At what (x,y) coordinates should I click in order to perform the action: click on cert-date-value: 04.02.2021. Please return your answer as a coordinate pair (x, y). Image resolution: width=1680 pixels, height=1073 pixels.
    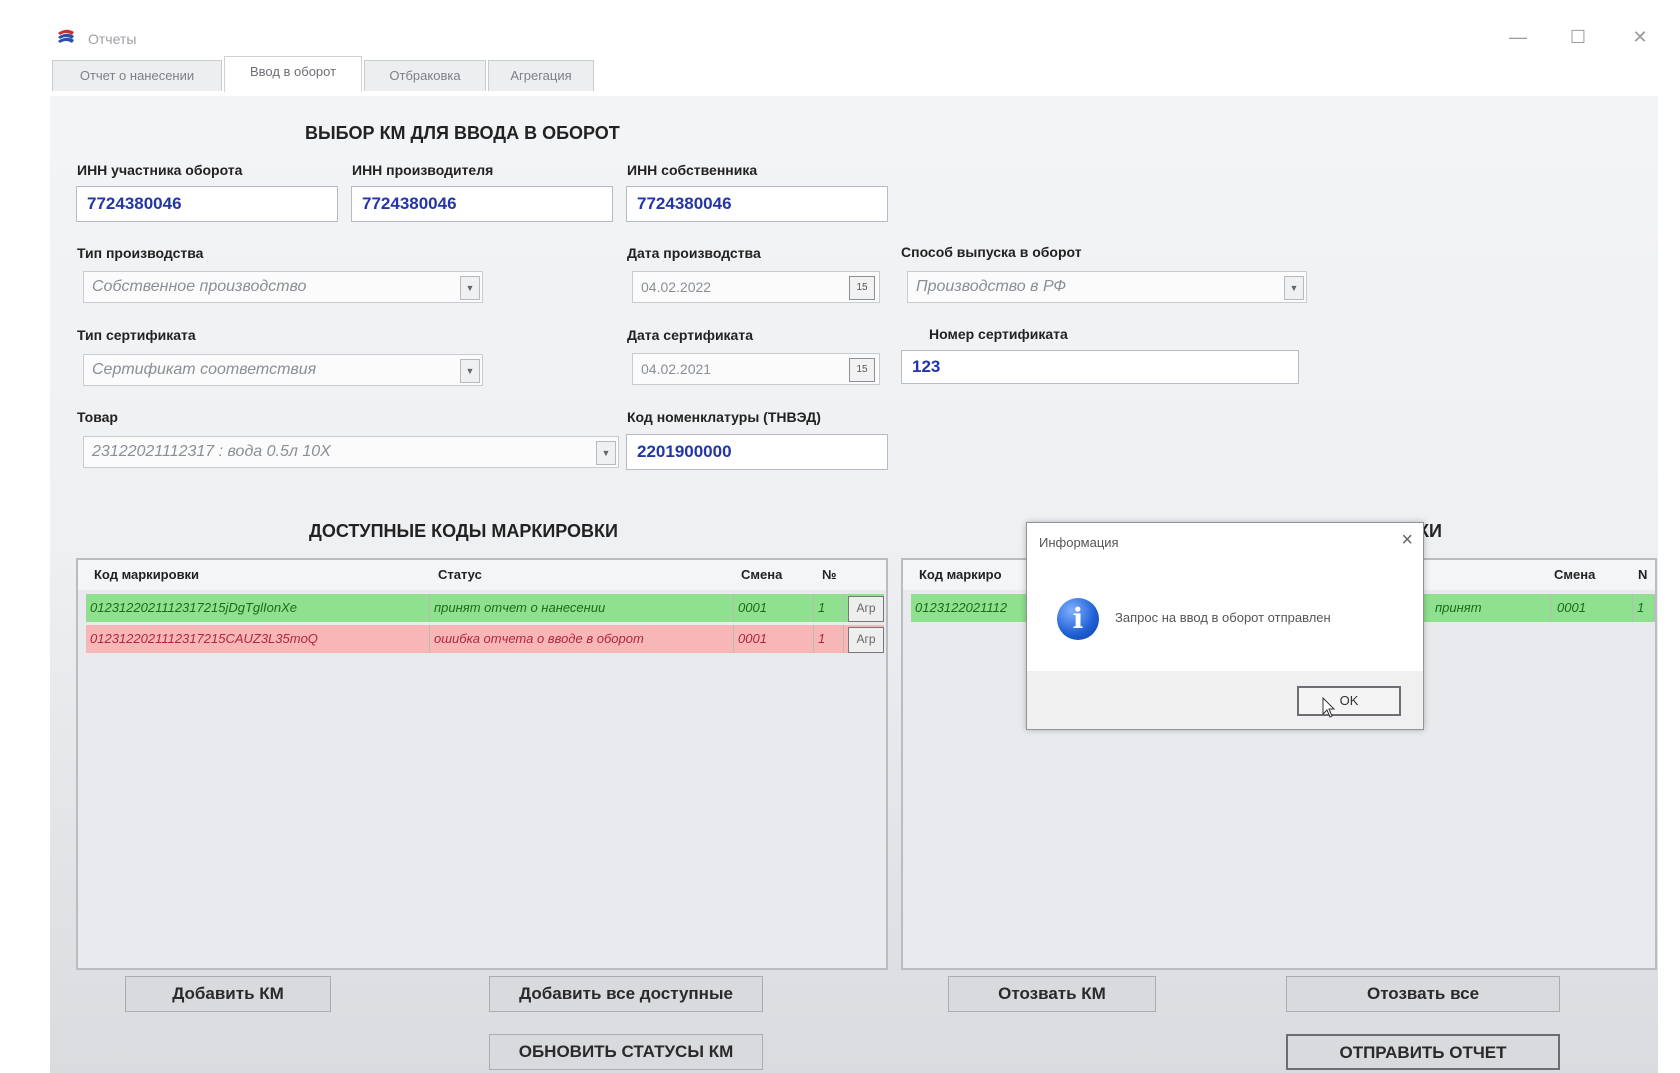
    Looking at the image, I should click on (676, 369).